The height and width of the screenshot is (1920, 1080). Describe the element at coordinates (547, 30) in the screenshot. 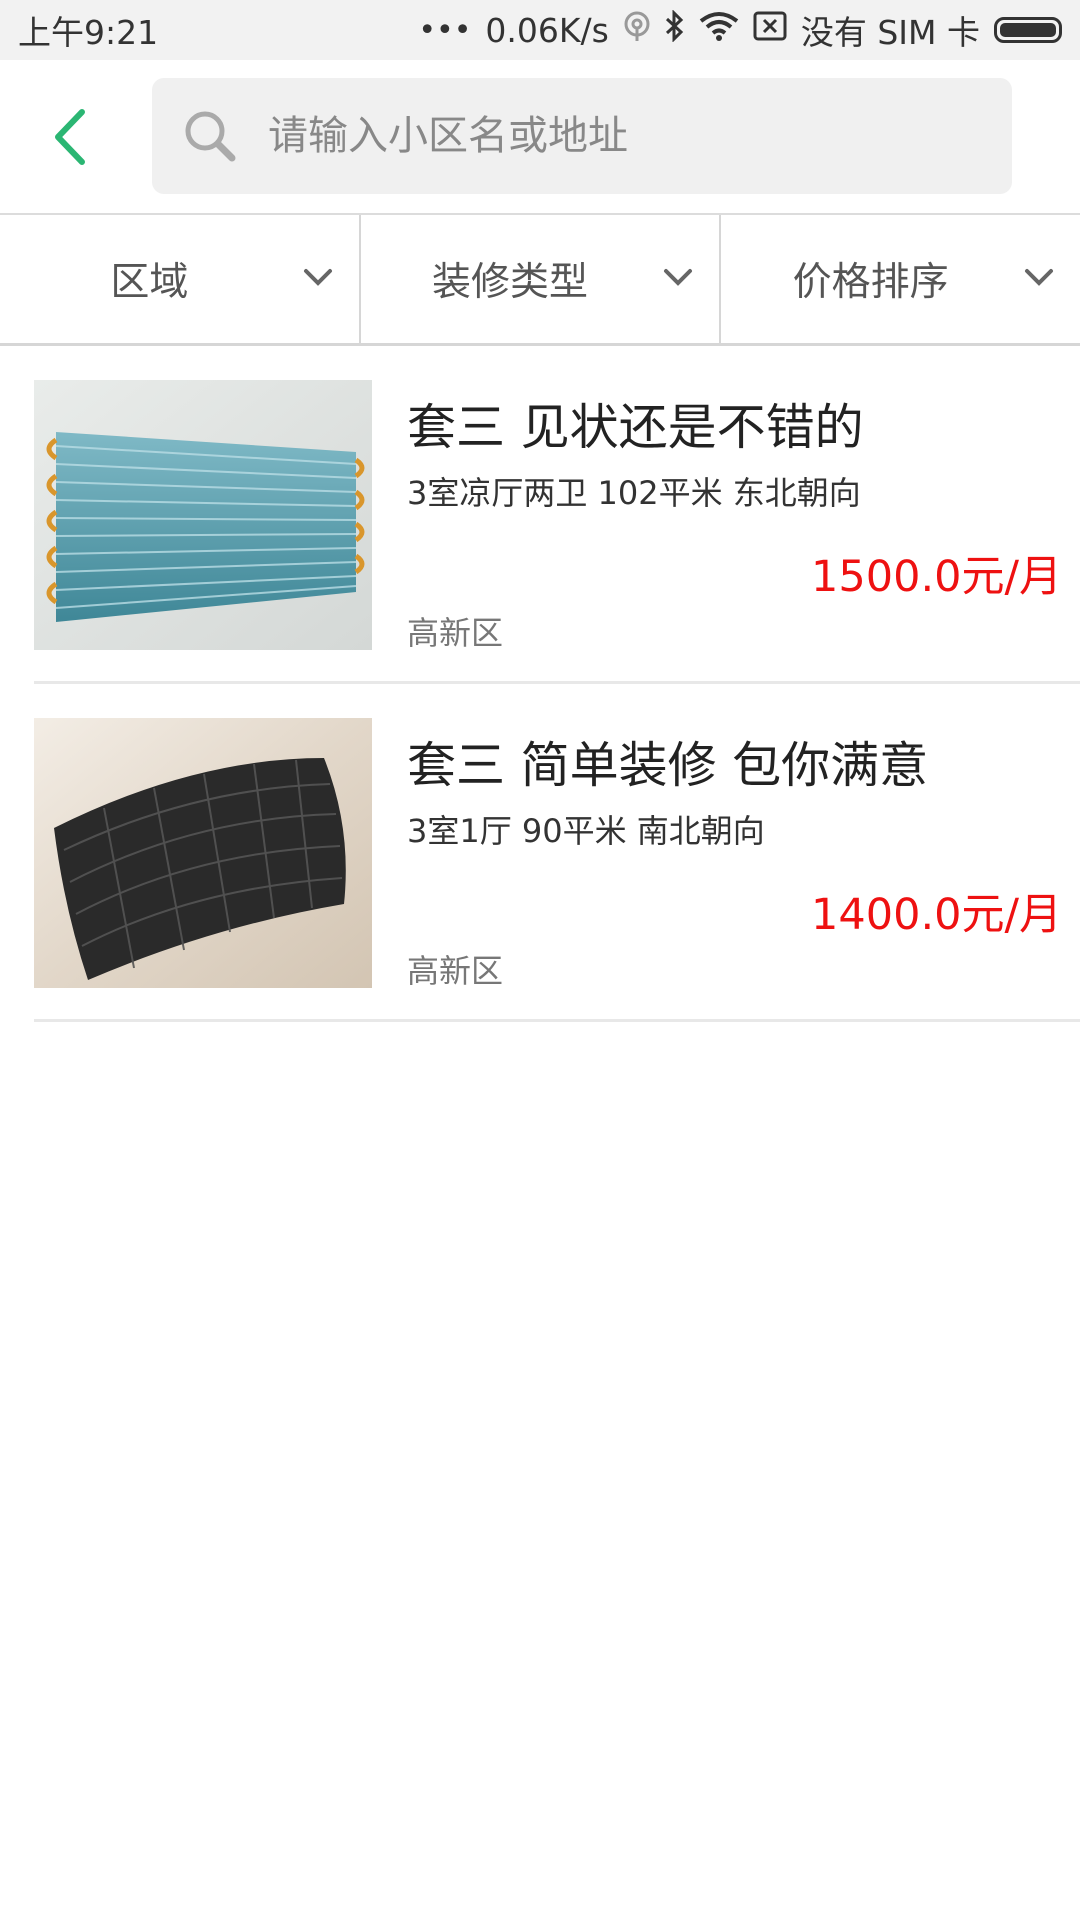

I see `network-speed: 0.06K/s` at that location.